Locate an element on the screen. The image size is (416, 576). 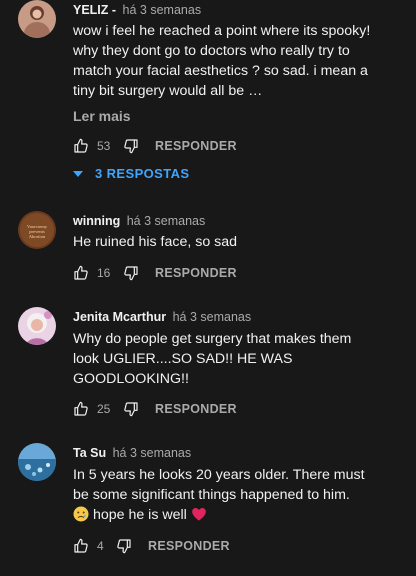
comment-author: Jenita Mcarthur is located at coordinates (119, 317).